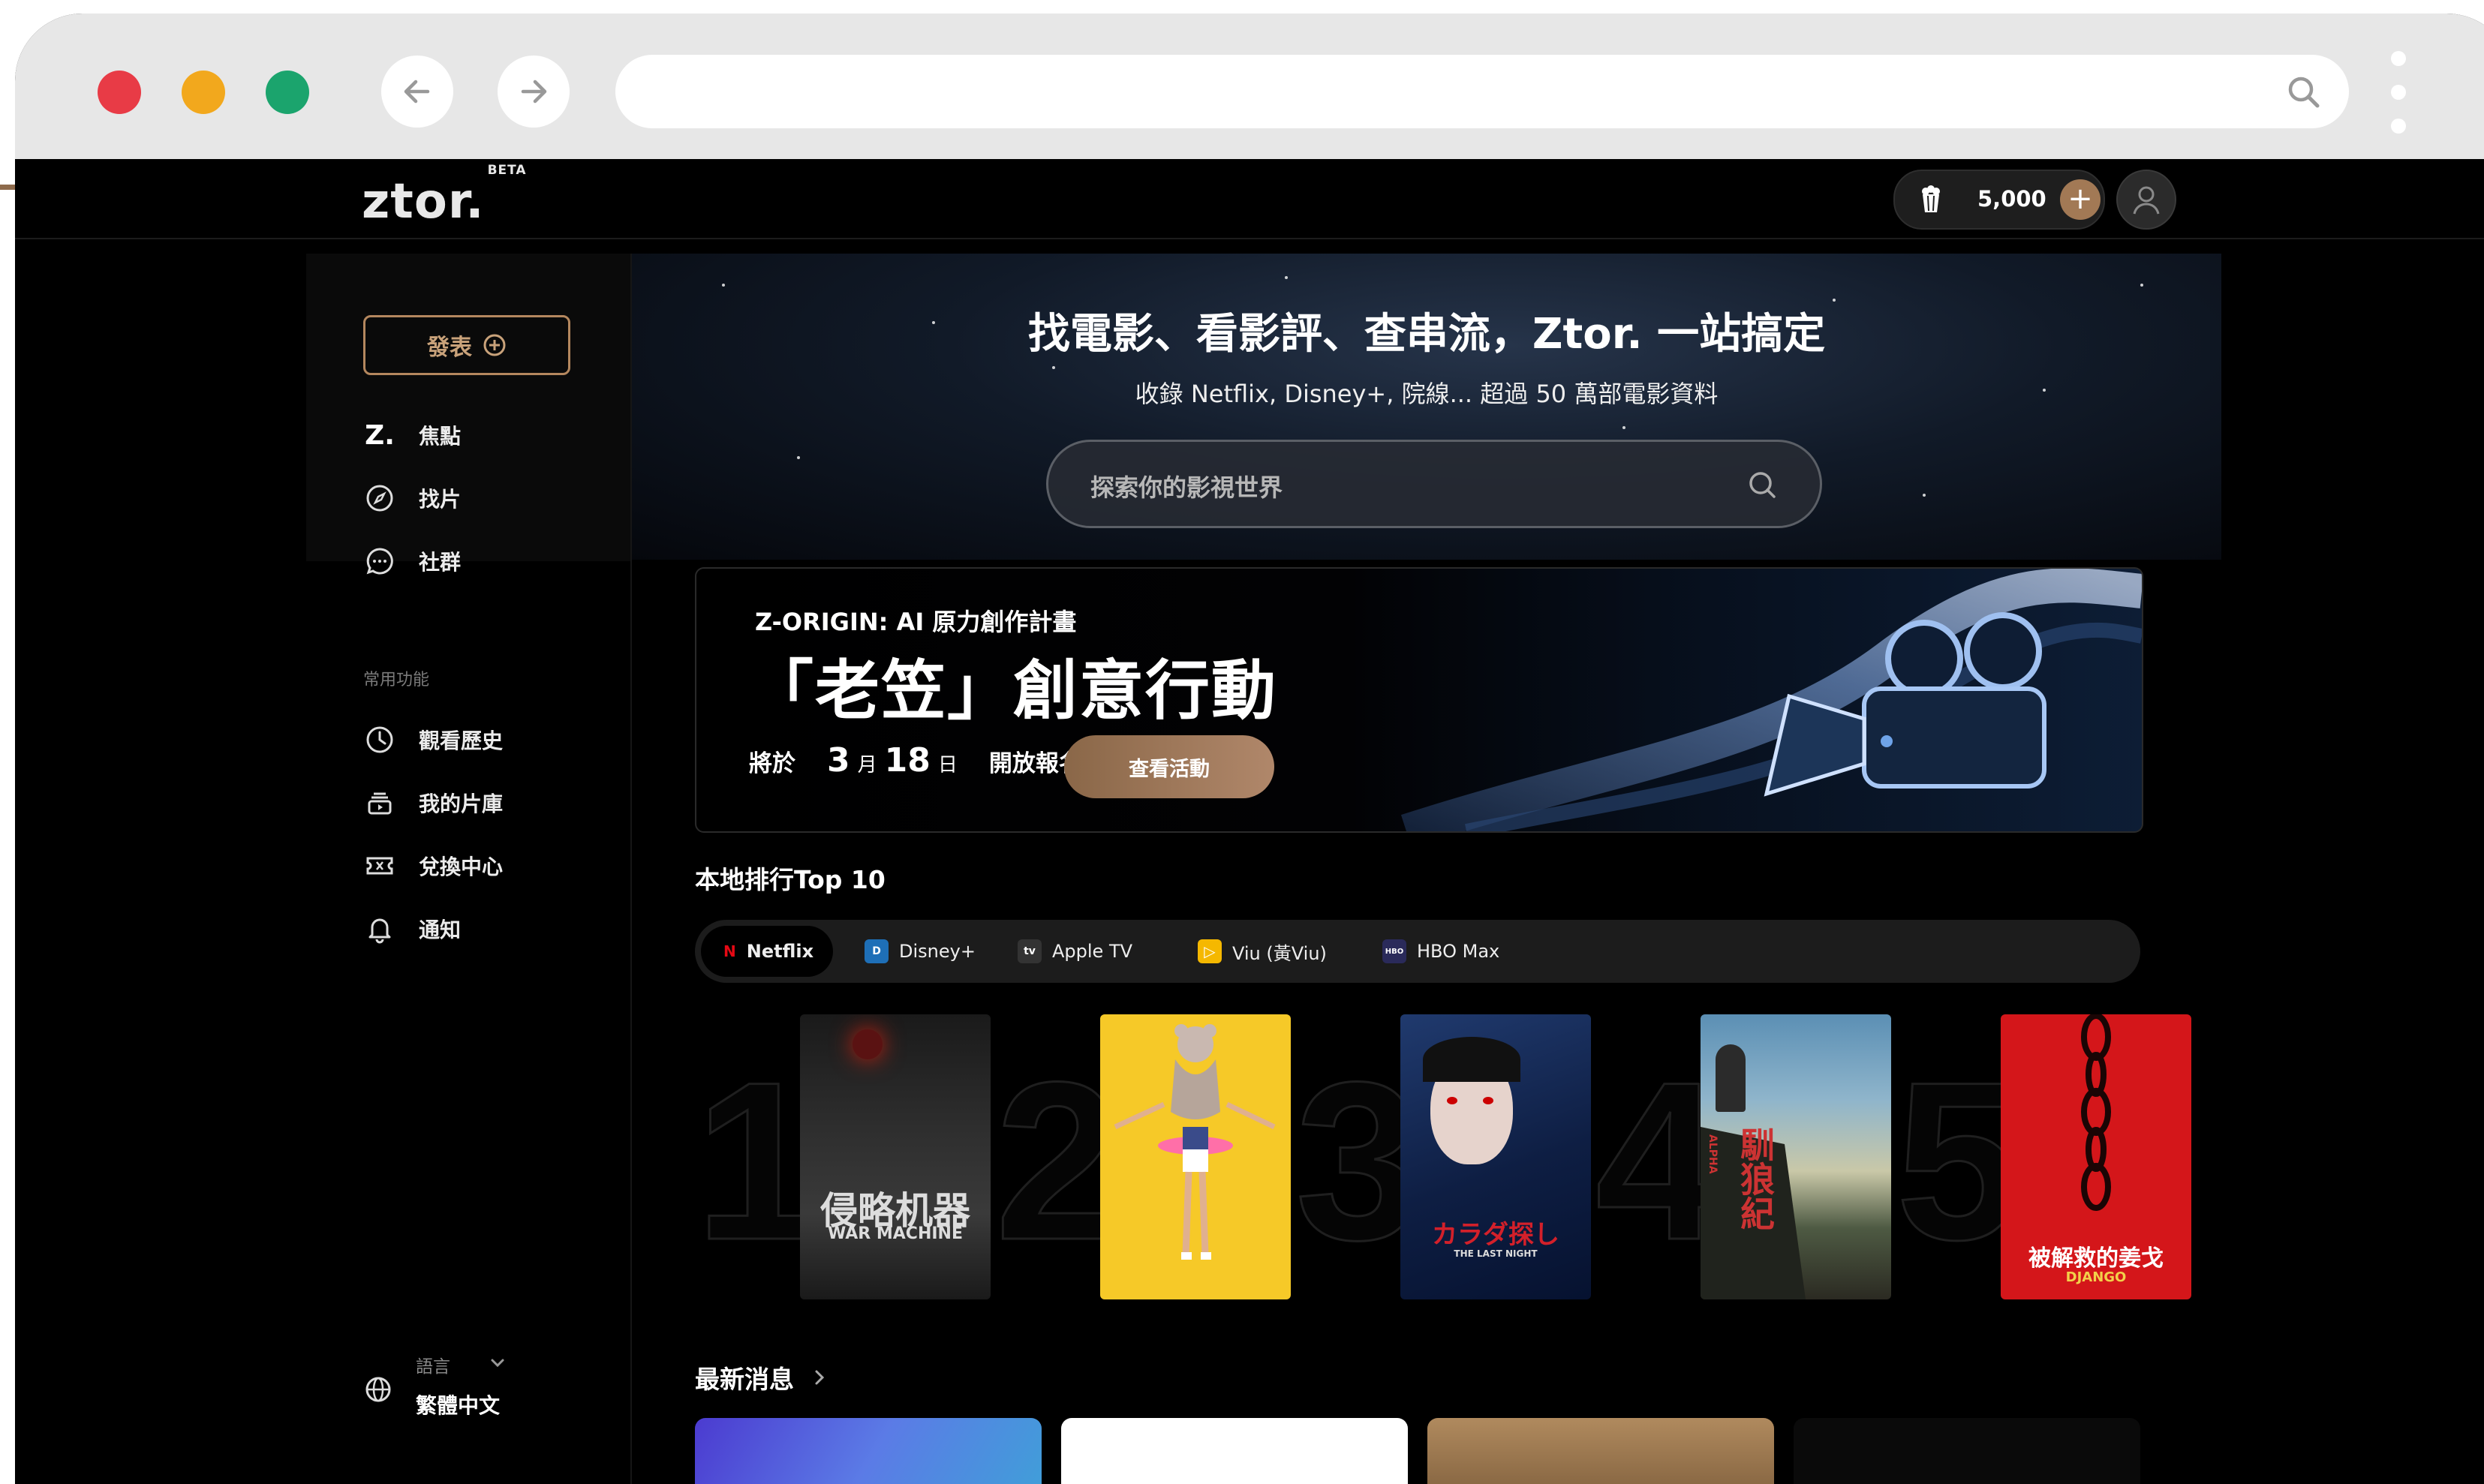 The height and width of the screenshot is (1484, 2484). Describe the element at coordinates (1482, 91) in the screenshot. I see `address-bar` at that location.